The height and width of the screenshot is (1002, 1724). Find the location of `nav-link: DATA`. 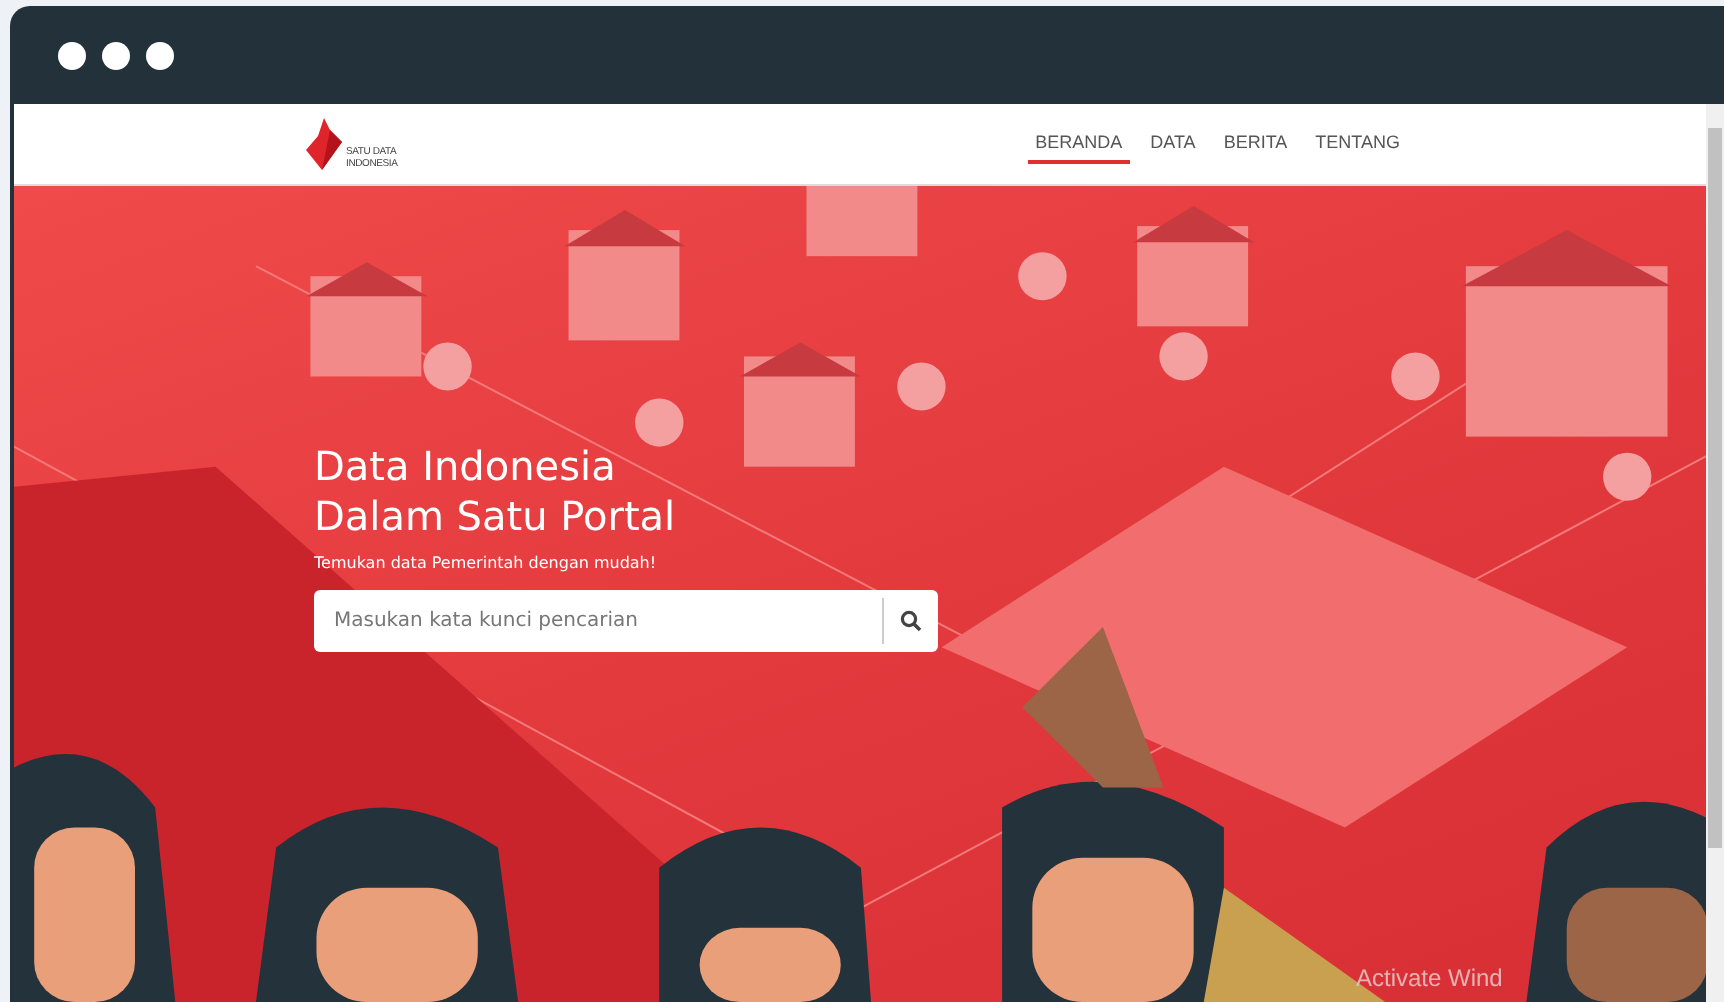

nav-link: DATA is located at coordinates (1173, 144).